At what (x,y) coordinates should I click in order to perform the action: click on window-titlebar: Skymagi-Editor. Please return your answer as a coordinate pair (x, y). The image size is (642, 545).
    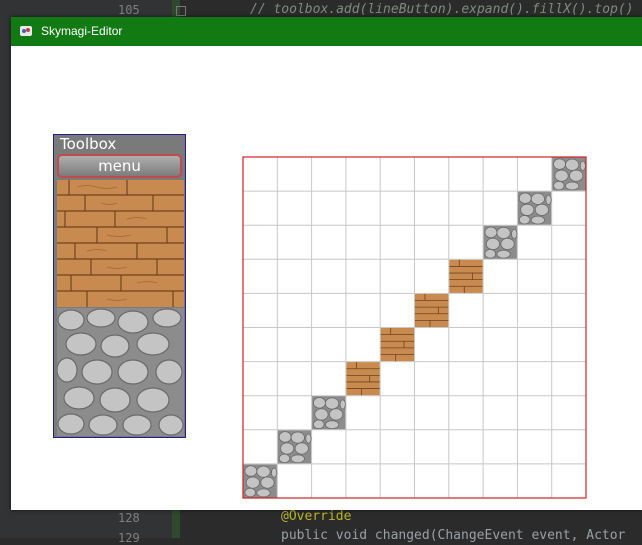
    Looking at the image, I should click on (326, 31).